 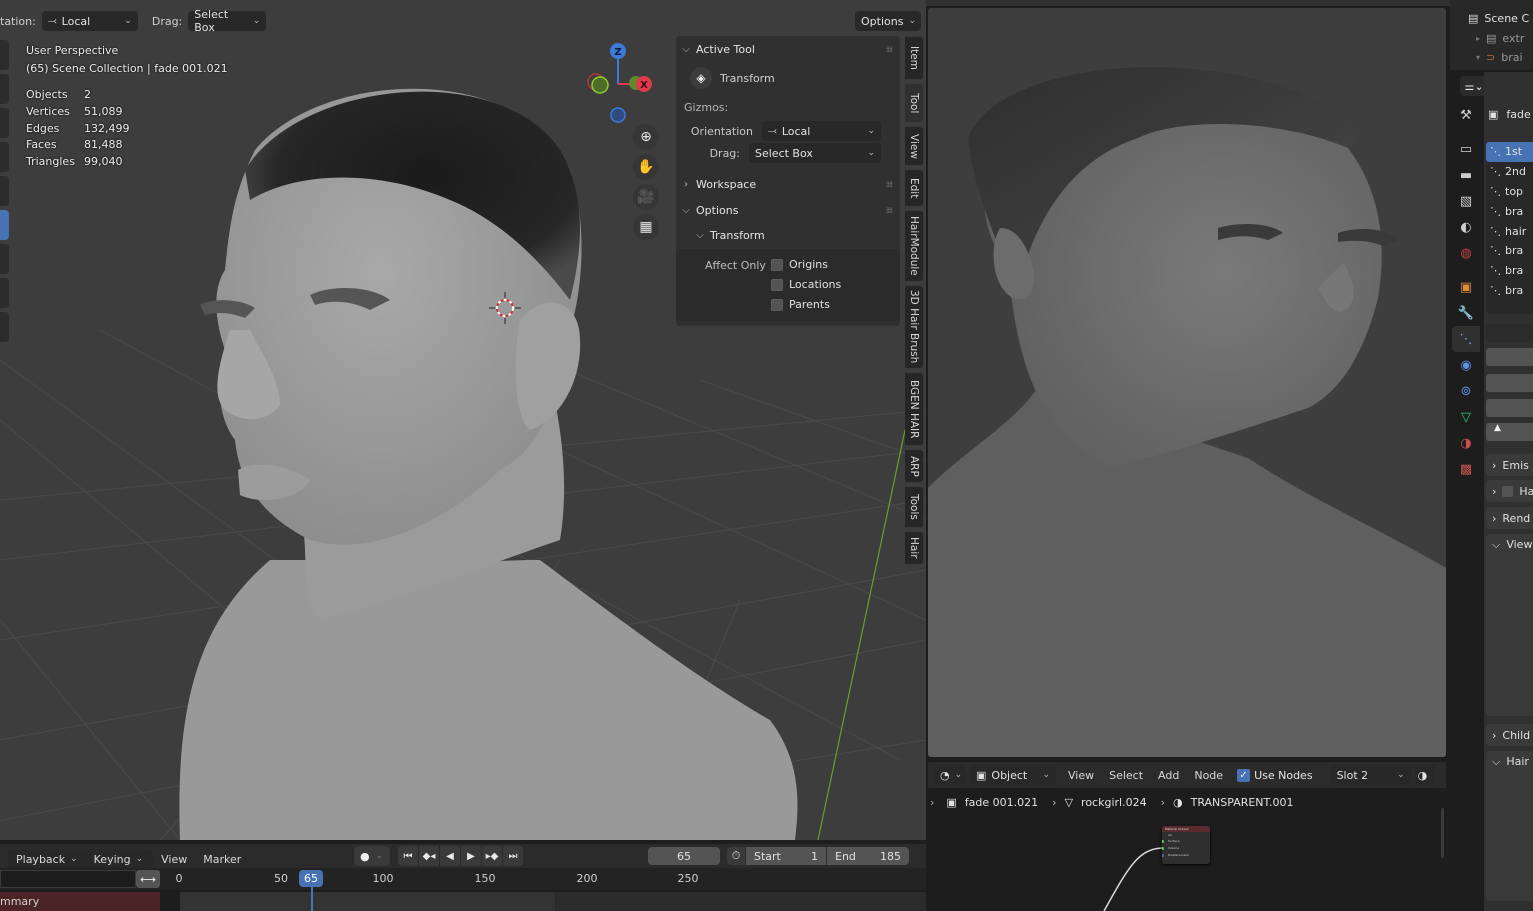 I want to click on next-keyframe-icon: ▸◆, so click(x=492, y=856).